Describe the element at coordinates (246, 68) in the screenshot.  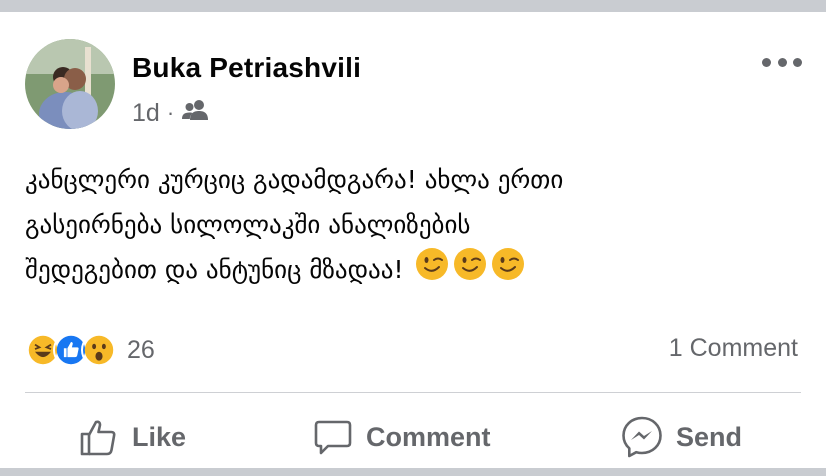
I see `author-name: Buka Petriashvili` at that location.